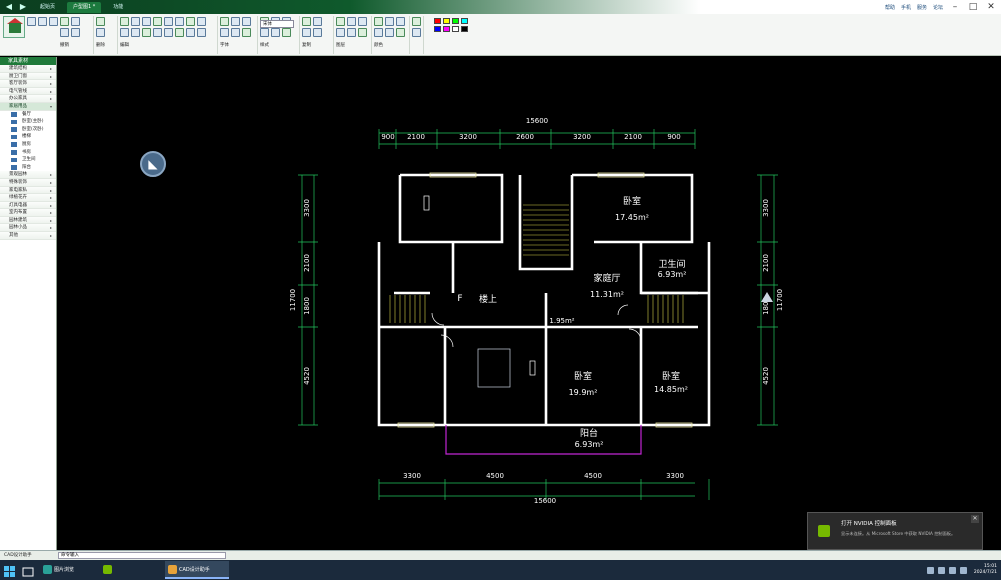  What do you see at coordinates (890, 7) in the screenshot?
I see `help-link: 帮助` at bounding box center [890, 7].